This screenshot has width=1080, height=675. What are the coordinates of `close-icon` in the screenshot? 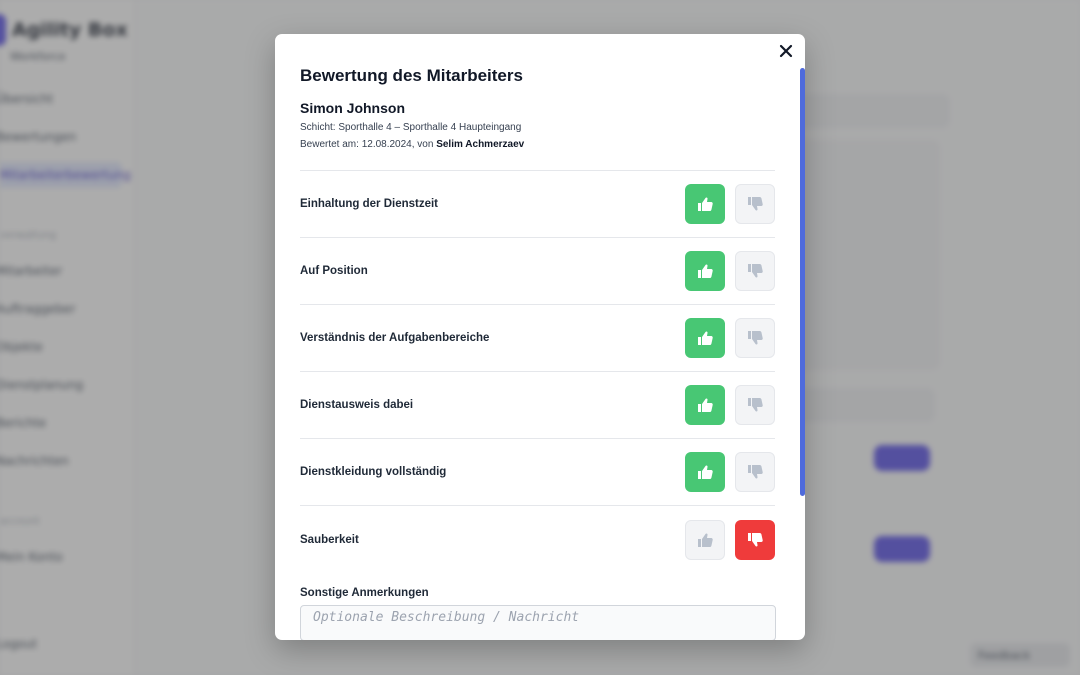 It's located at (786, 51).